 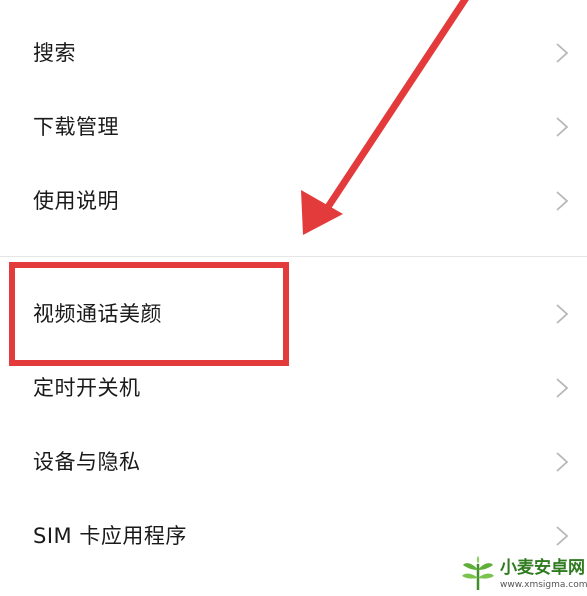 What do you see at coordinates (293, 388) in the screenshot?
I see `settings-item-scheduled-power: 定时开关机` at bounding box center [293, 388].